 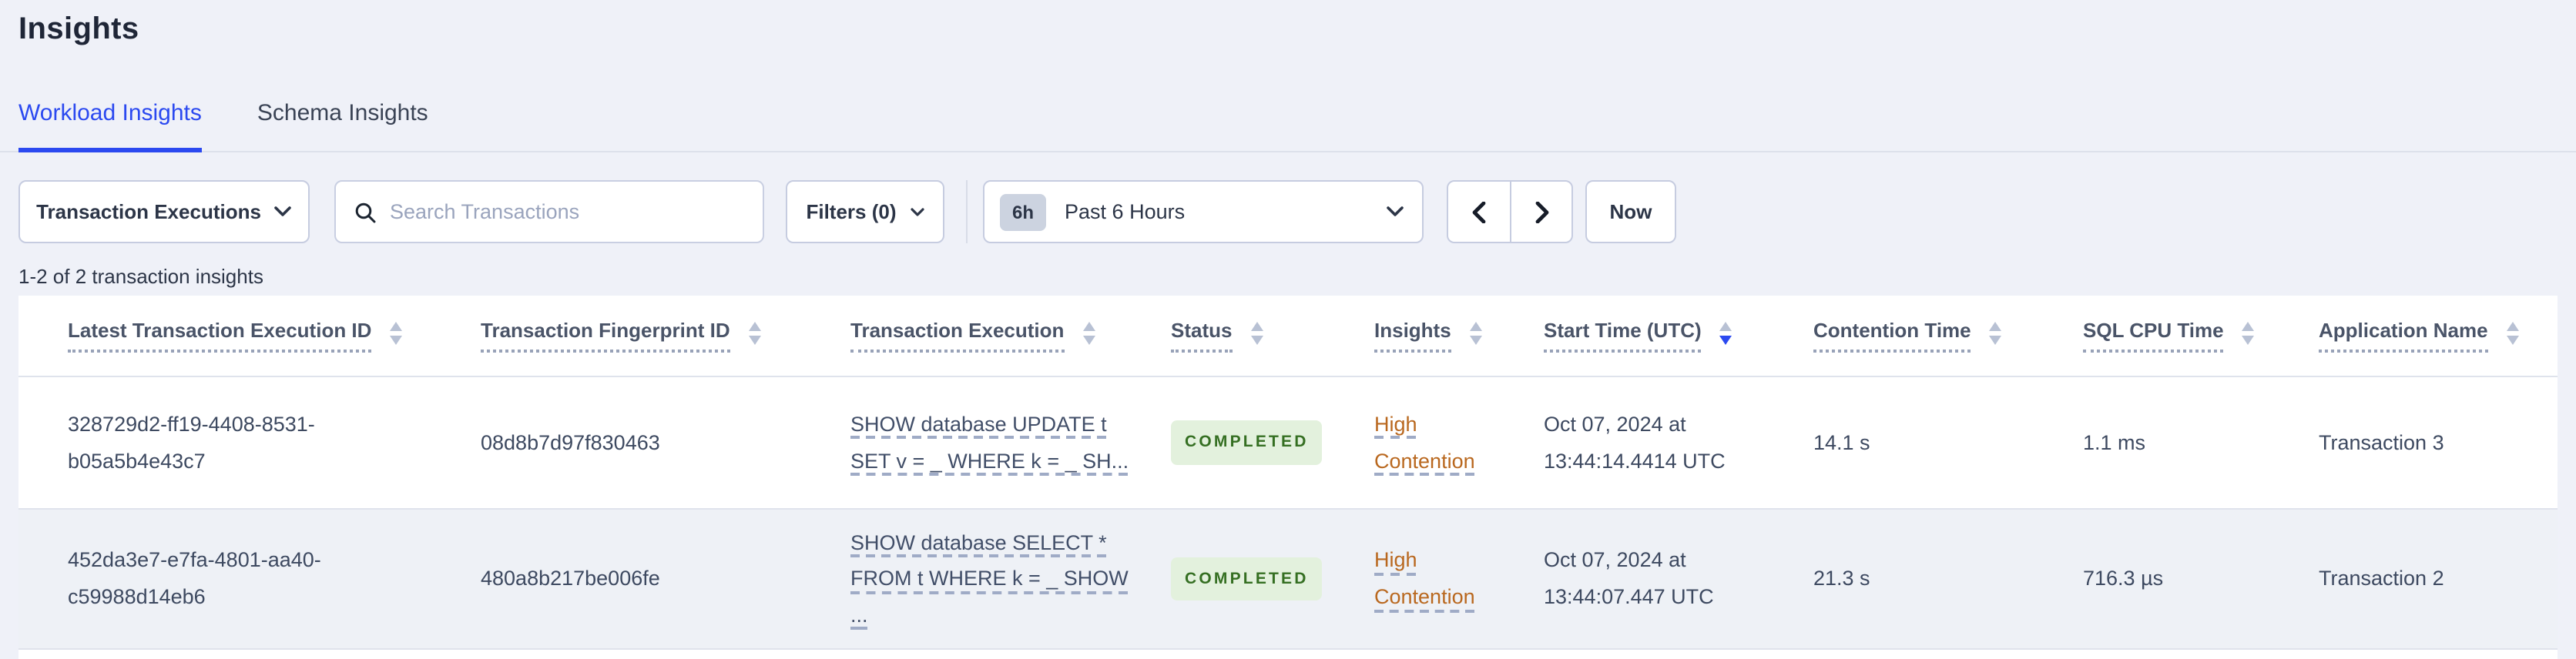 I want to click on time-range-pager, so click(x=1510, y=211).